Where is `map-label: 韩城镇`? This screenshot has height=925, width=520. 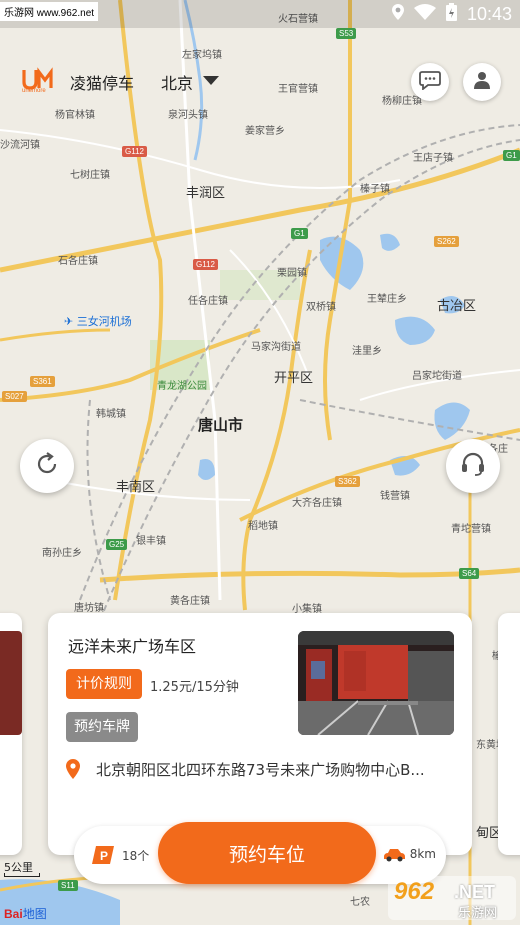
map-label: 韩城镇 is located at coordinates (111, 414).